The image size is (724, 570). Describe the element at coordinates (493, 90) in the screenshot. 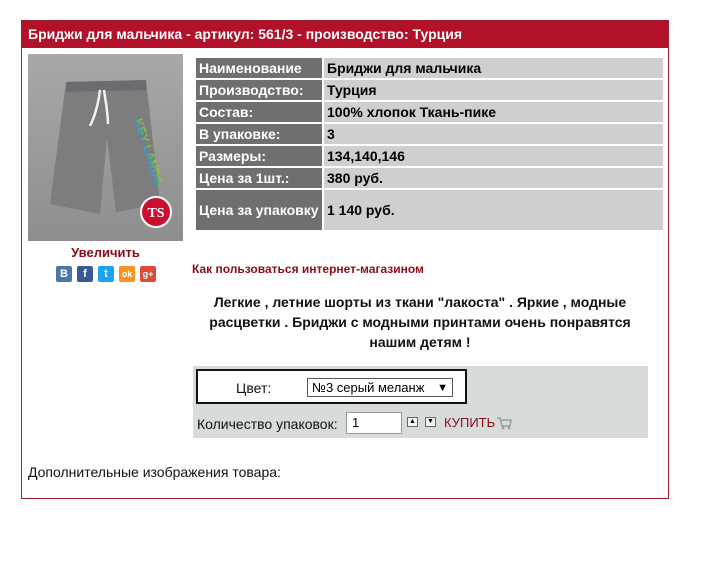

I see `spec-value: Турция` at that location.